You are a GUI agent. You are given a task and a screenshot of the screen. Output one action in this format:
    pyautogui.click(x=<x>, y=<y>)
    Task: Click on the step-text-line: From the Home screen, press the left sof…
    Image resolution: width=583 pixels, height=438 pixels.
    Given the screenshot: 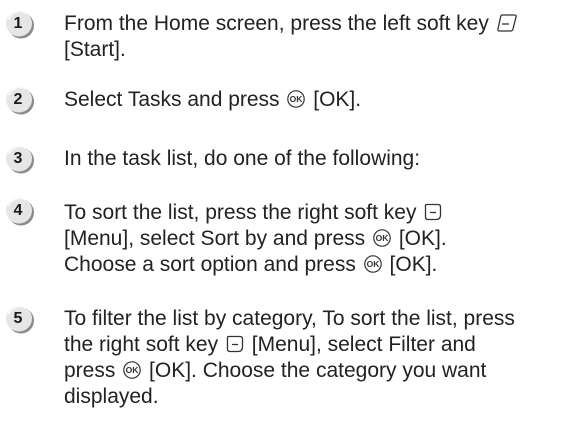 What is the action you would take?
    pyautogui.click(x=321, y=24)
    